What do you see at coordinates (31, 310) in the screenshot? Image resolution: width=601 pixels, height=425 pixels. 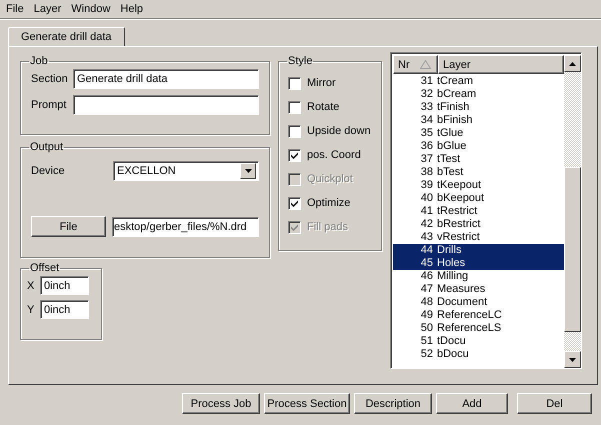 I see `field-label: Y` at bounding box center [31, 310].